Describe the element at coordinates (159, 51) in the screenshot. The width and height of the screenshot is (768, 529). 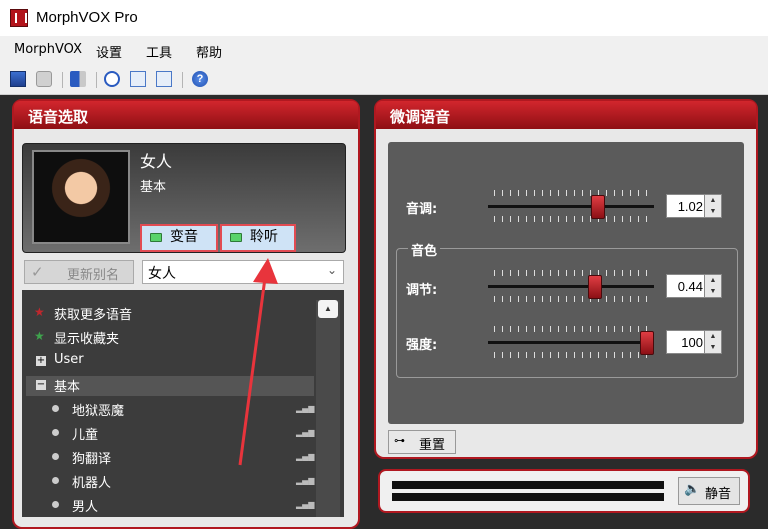
I see `menu-tools: 工具` at that location.